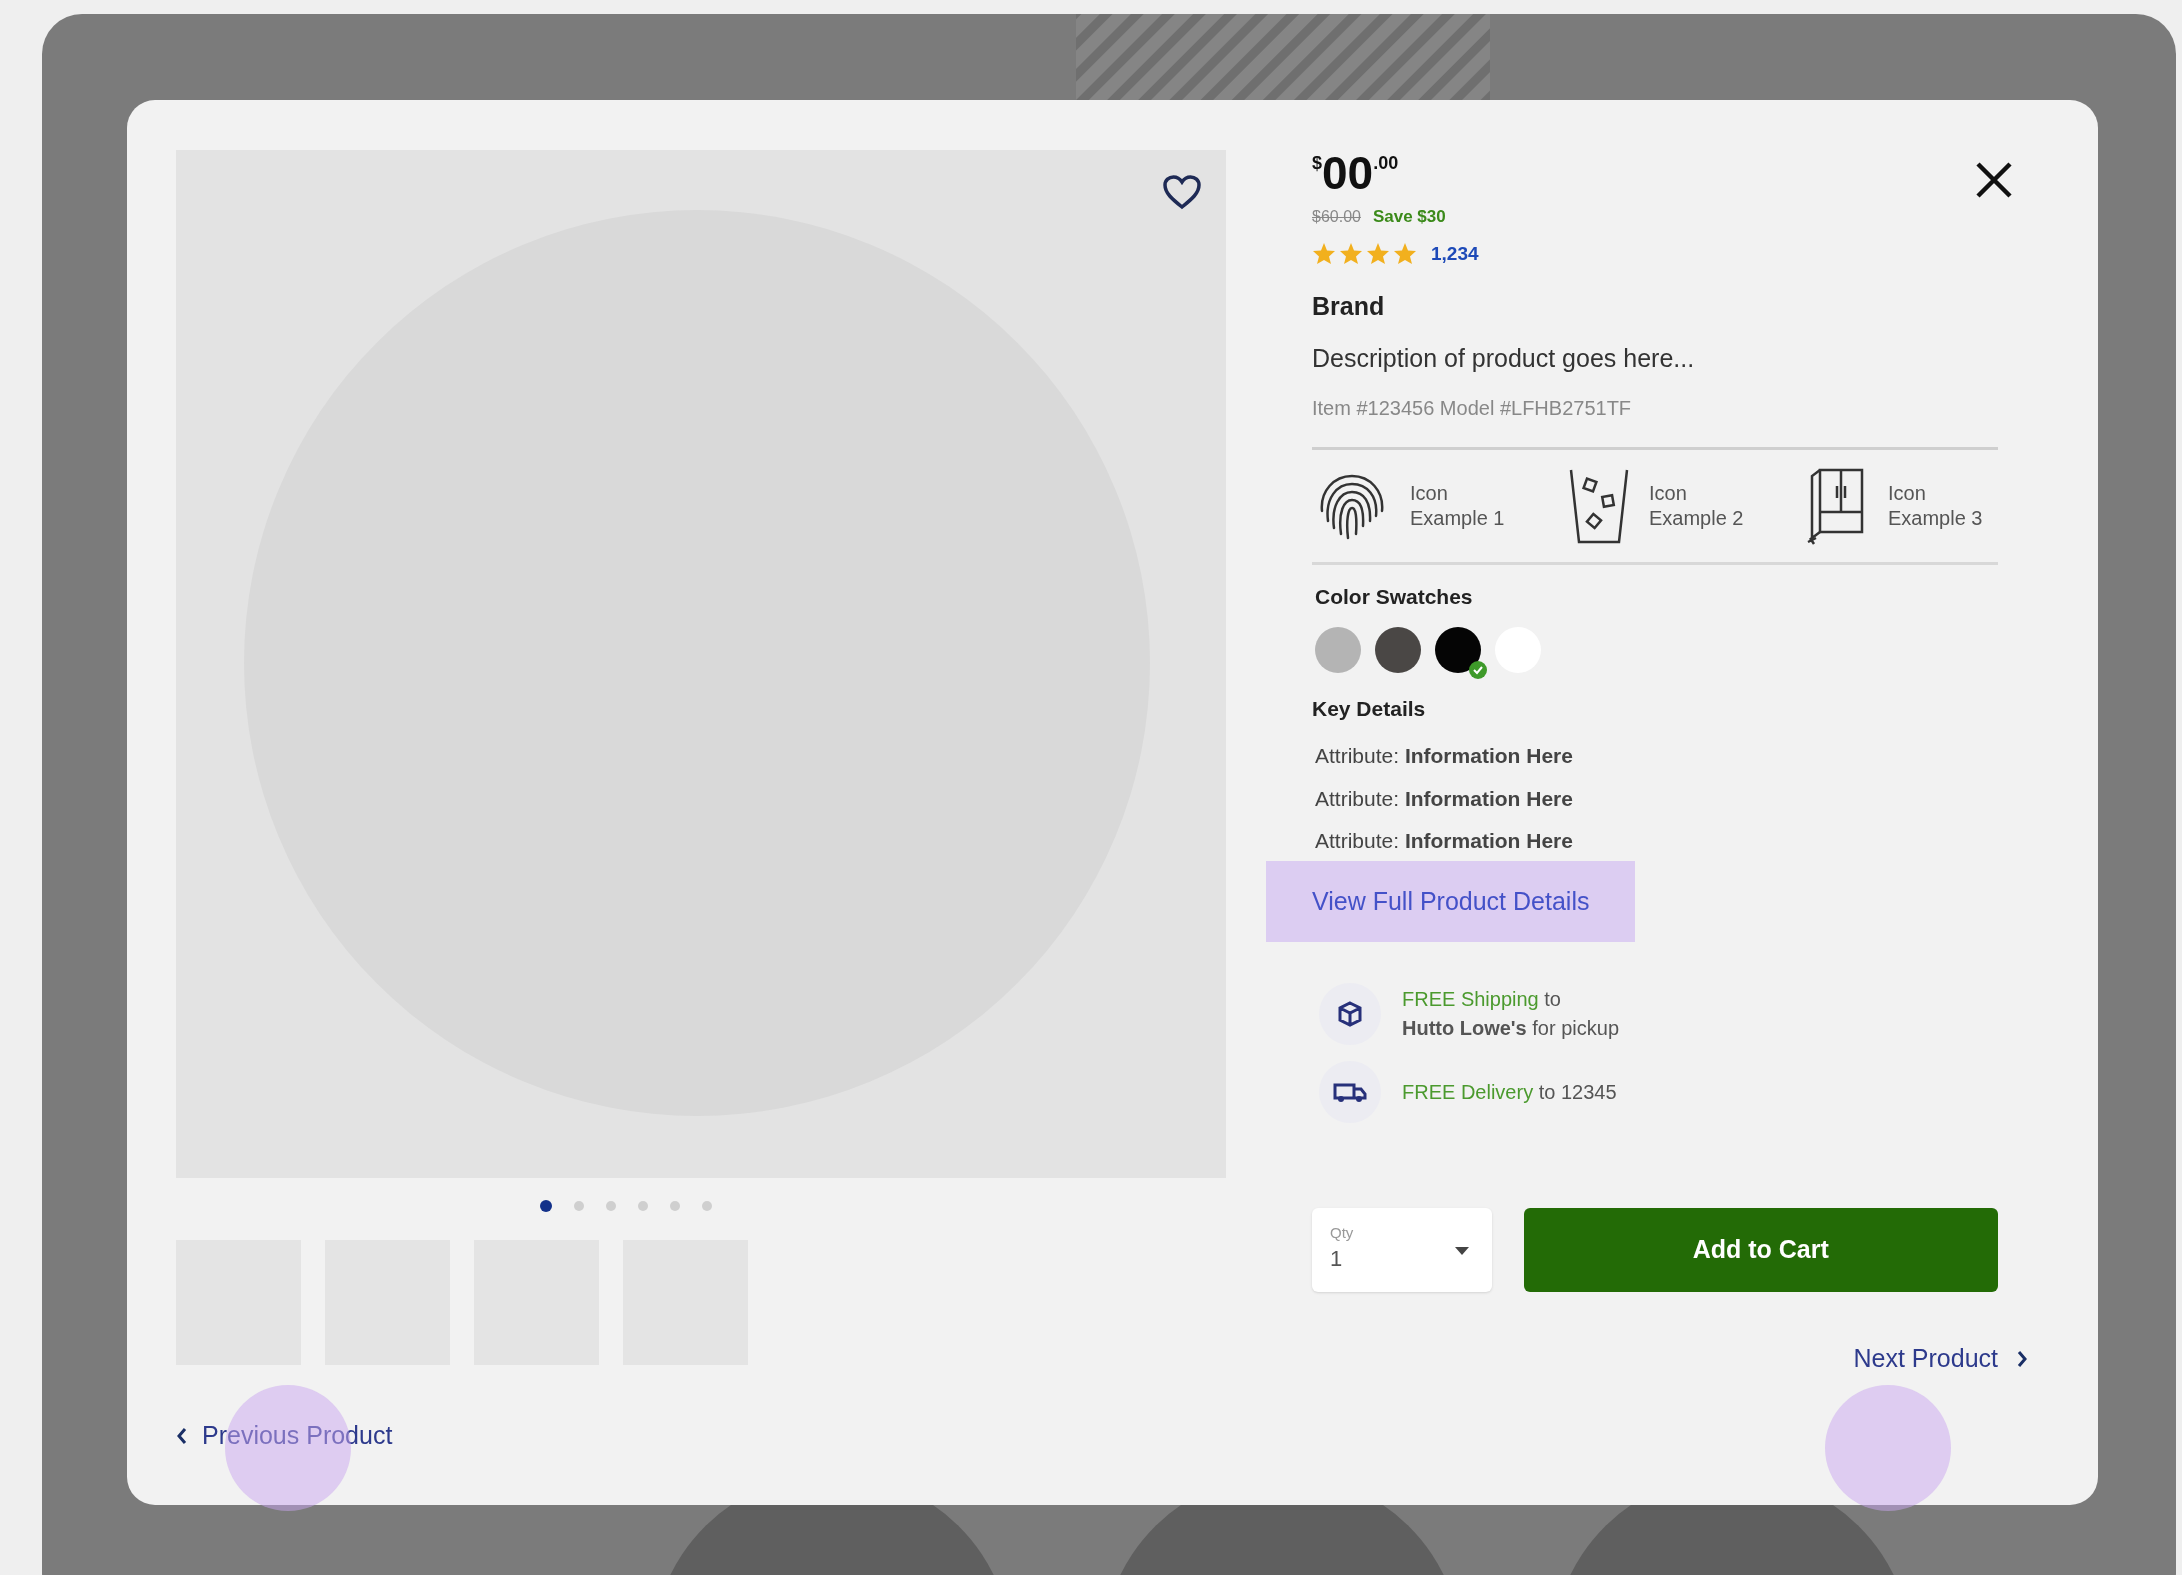  I want to click on next-product-link: Next Product, so click(1925, 1359).